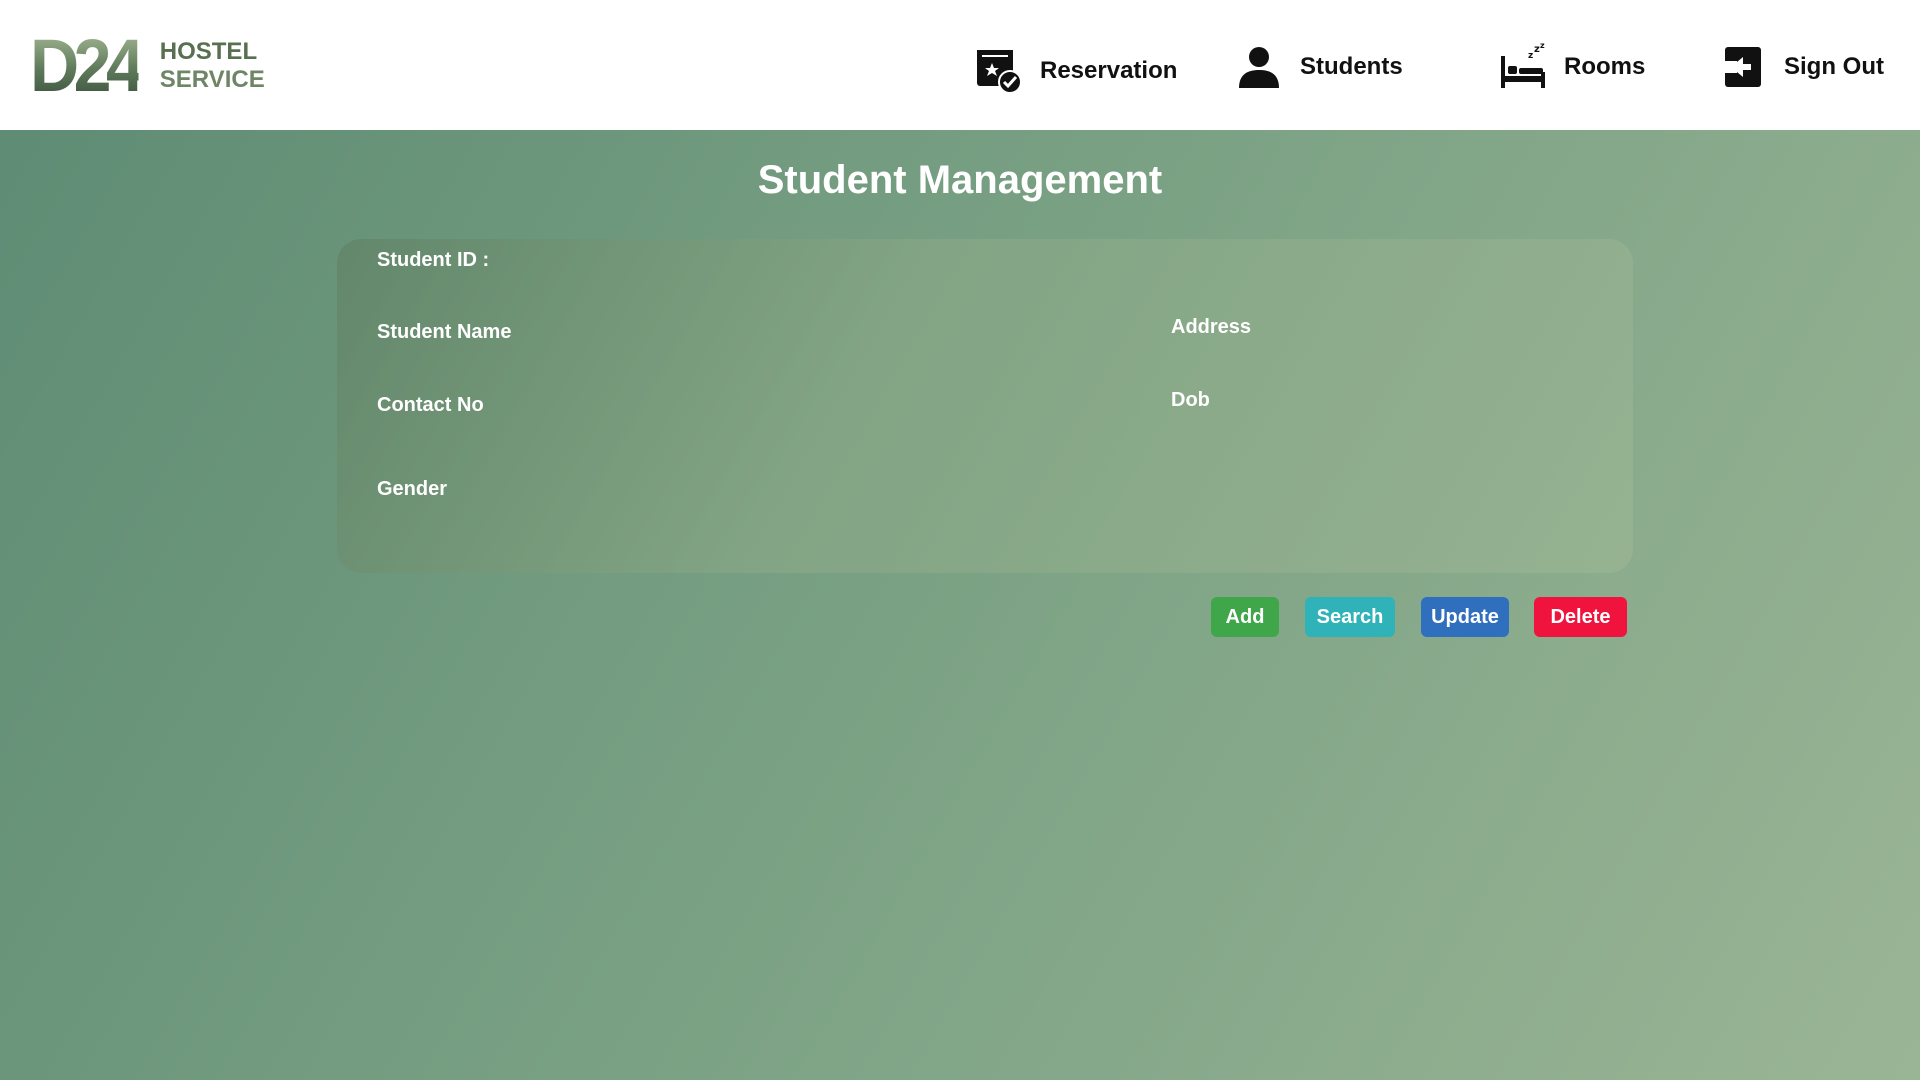 This screenshot has width=1920, height=1080. Describe the element at coordinates (444, 332) in the screenshot. I see `student-name-label: Student Name` at that location.